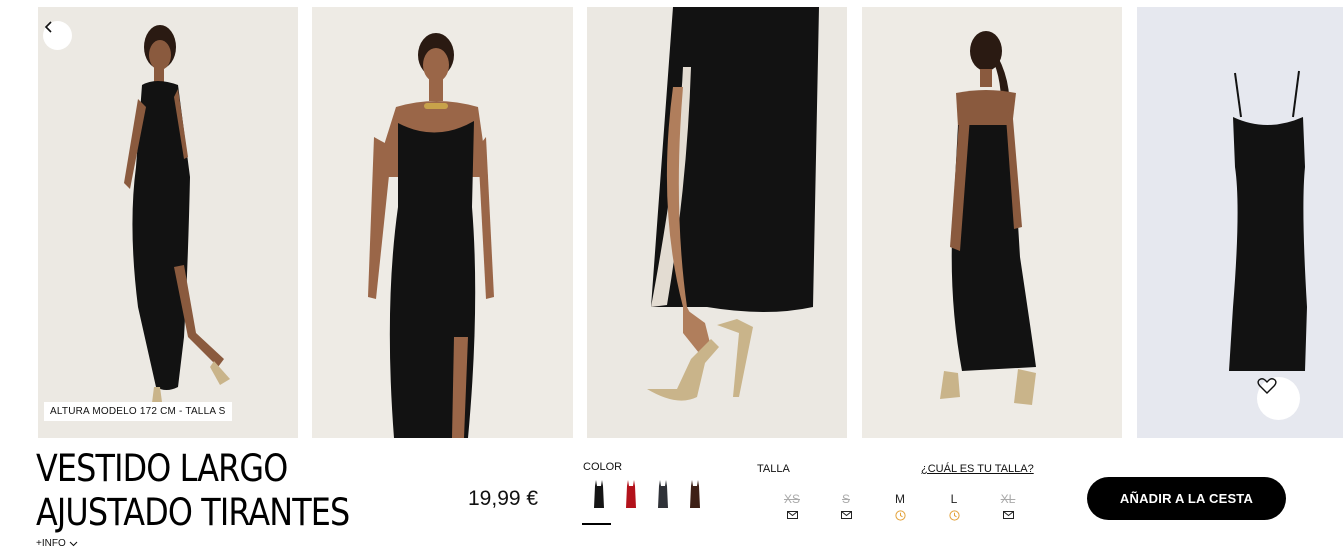  What do you see at coordinates (503, 498) in the screenshot?
I see `product-price: 19,99 €` at bounding box center [503, 498].